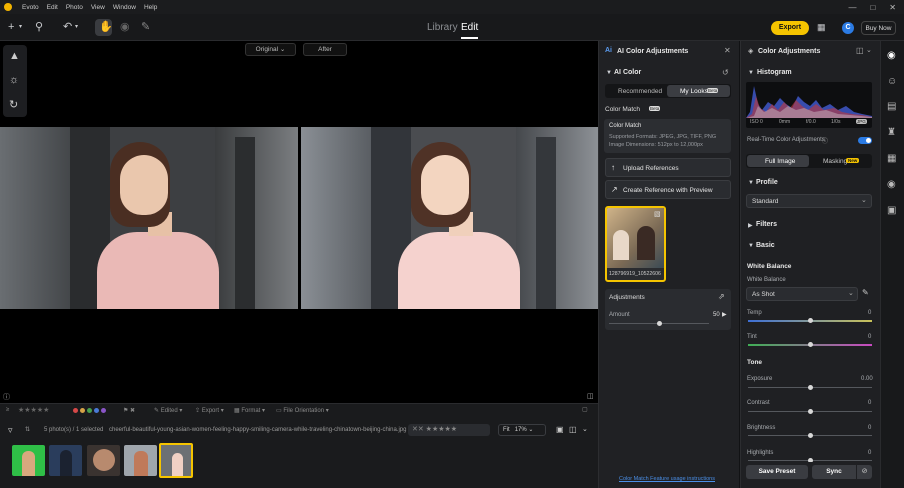 The height and width of the screenshot is (488, 904). Describe the element at coordinates (810, 435) in the screenshot. I see `brightness-slider-knob` at that location.